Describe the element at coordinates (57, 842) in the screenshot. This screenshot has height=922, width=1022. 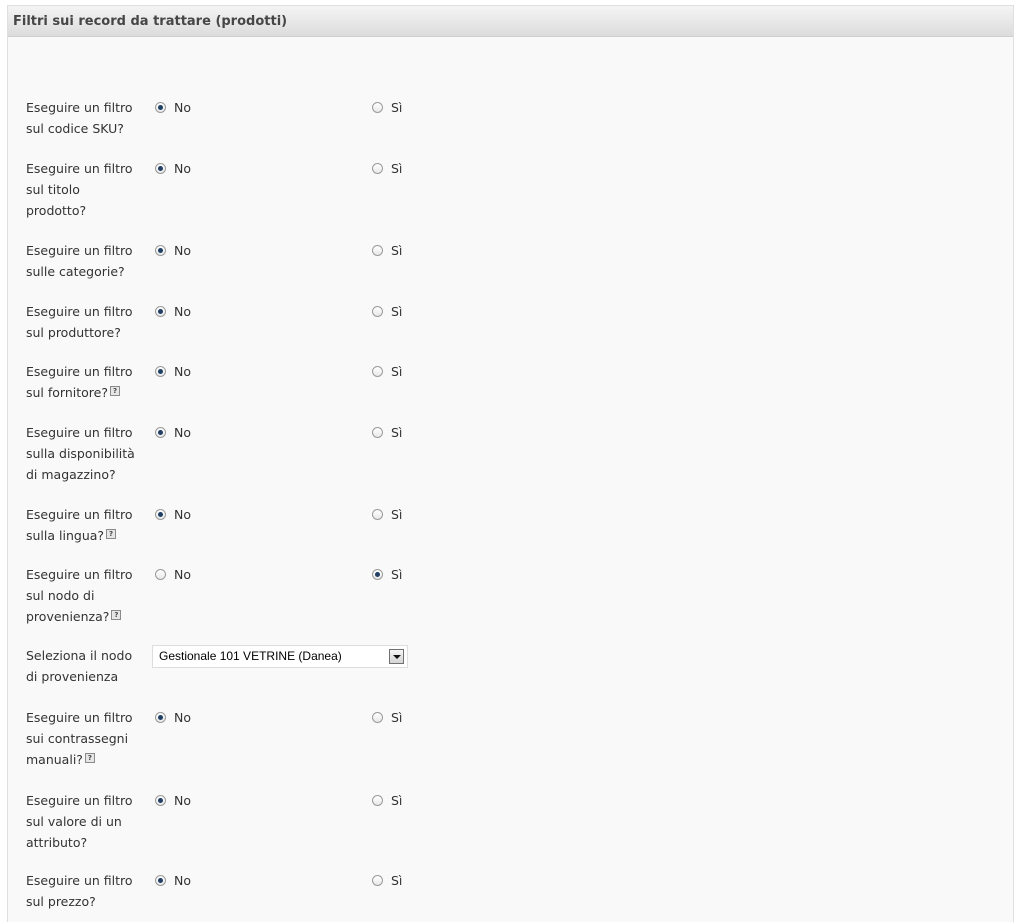
I see `filter-label-line: attributo?` at that location.